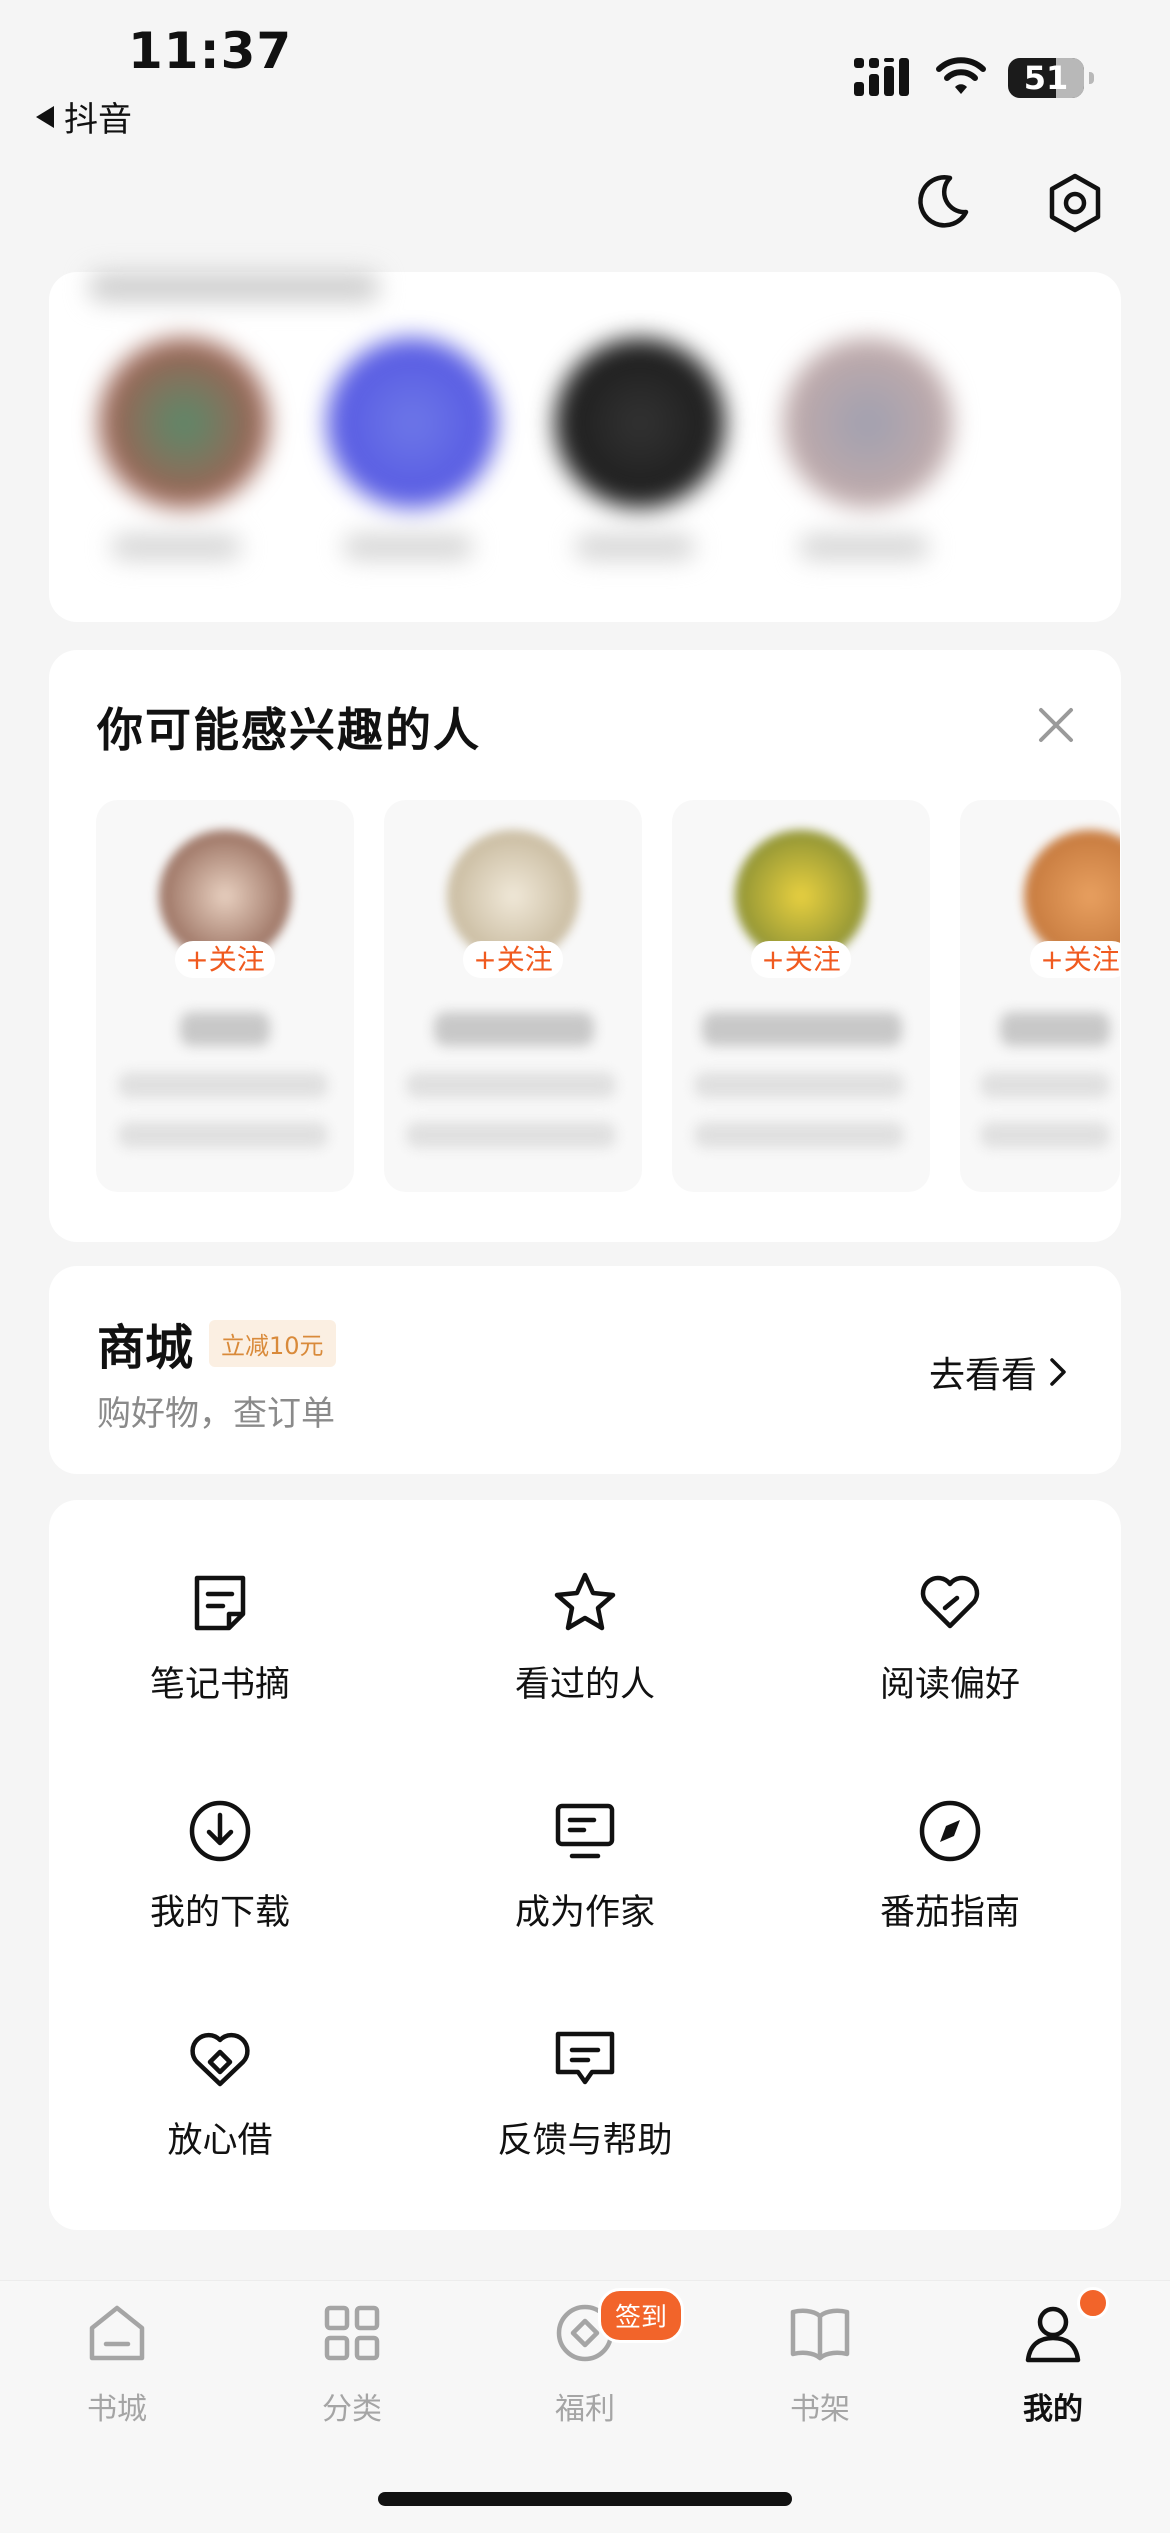 This screenshot has width=1170, height=2533. I want to click on service-notes: 笔记书摘, so click(220, 1637).